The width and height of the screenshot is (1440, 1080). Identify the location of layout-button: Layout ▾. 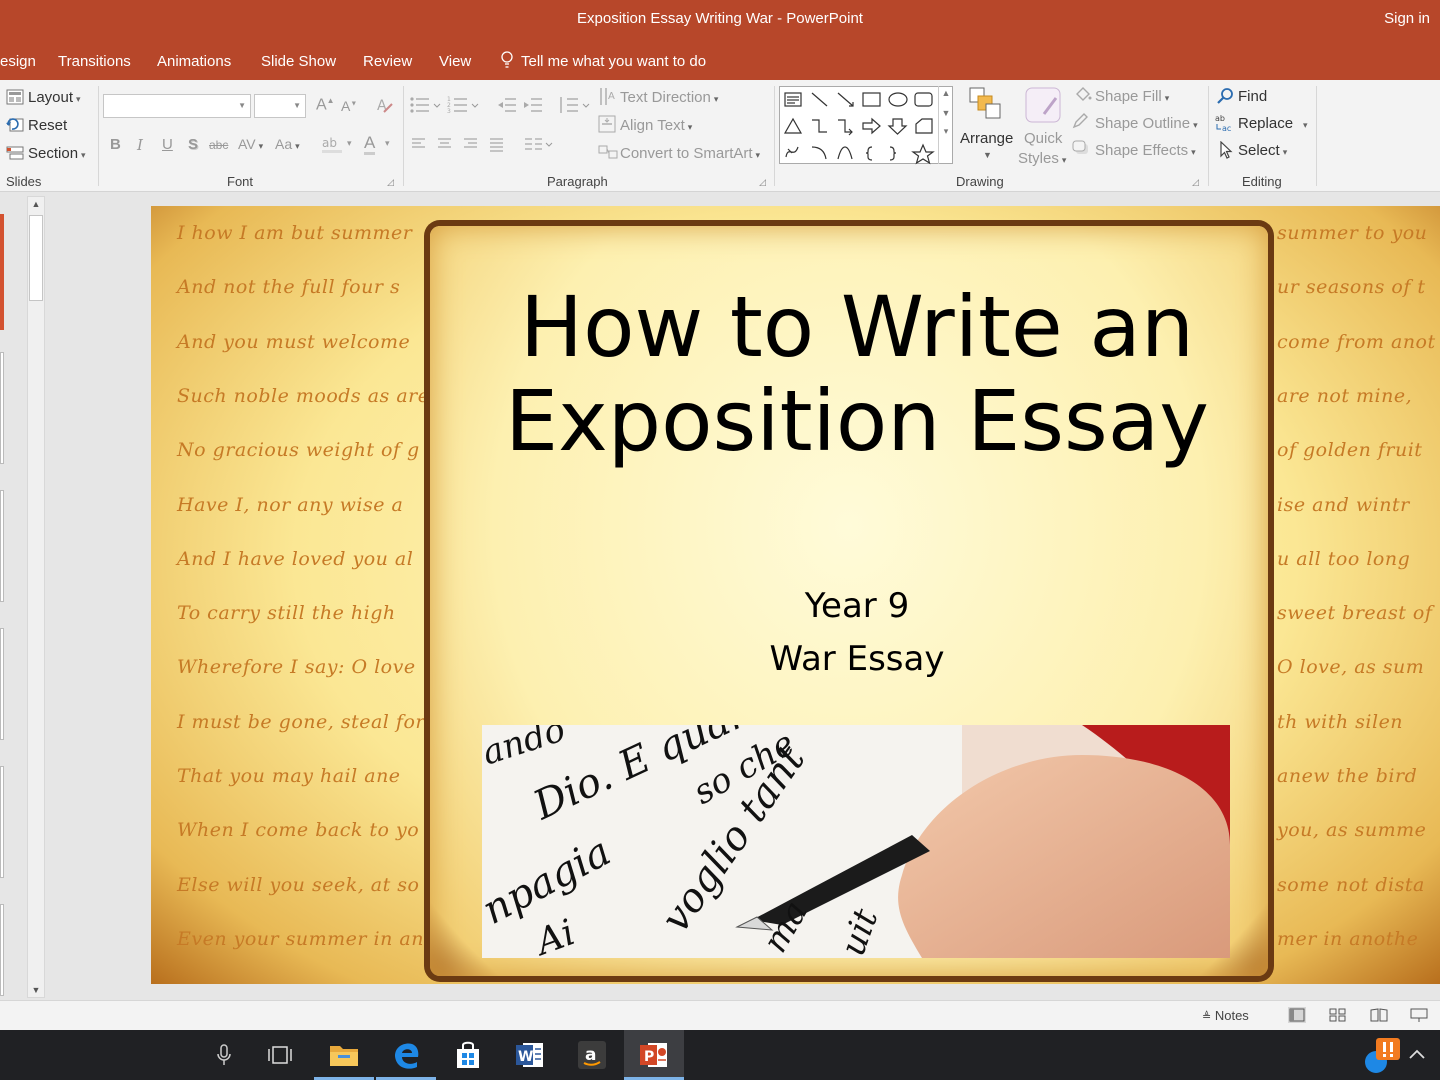
(54, 97).